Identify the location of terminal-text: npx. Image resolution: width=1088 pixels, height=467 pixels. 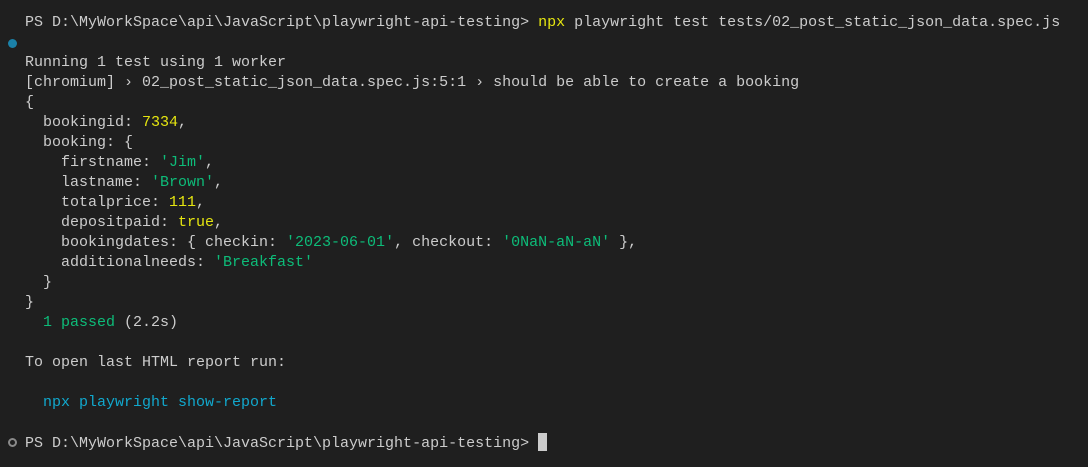
(552, 22).